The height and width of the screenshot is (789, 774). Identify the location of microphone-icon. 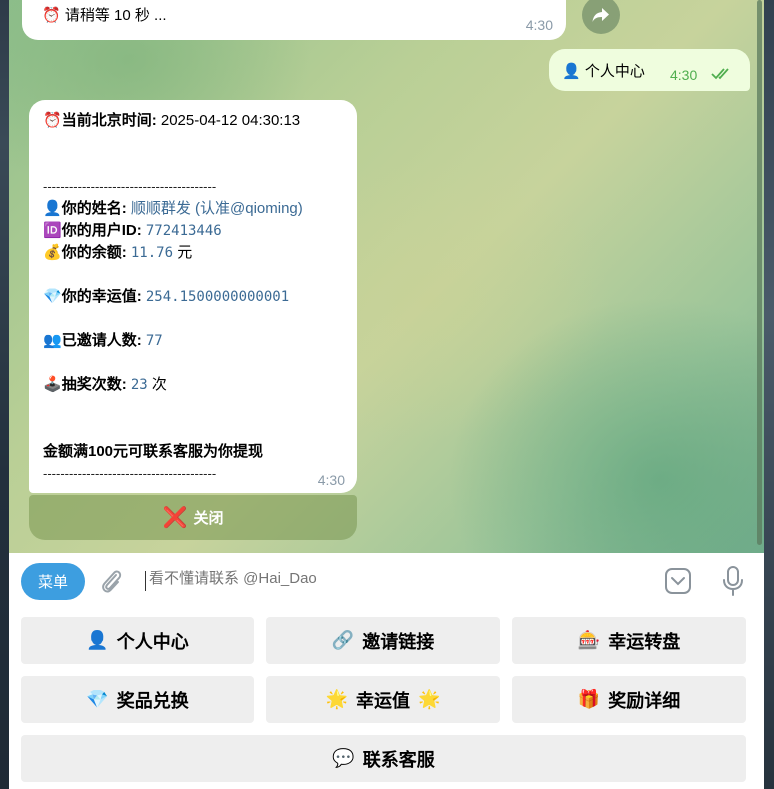
(733, 581).